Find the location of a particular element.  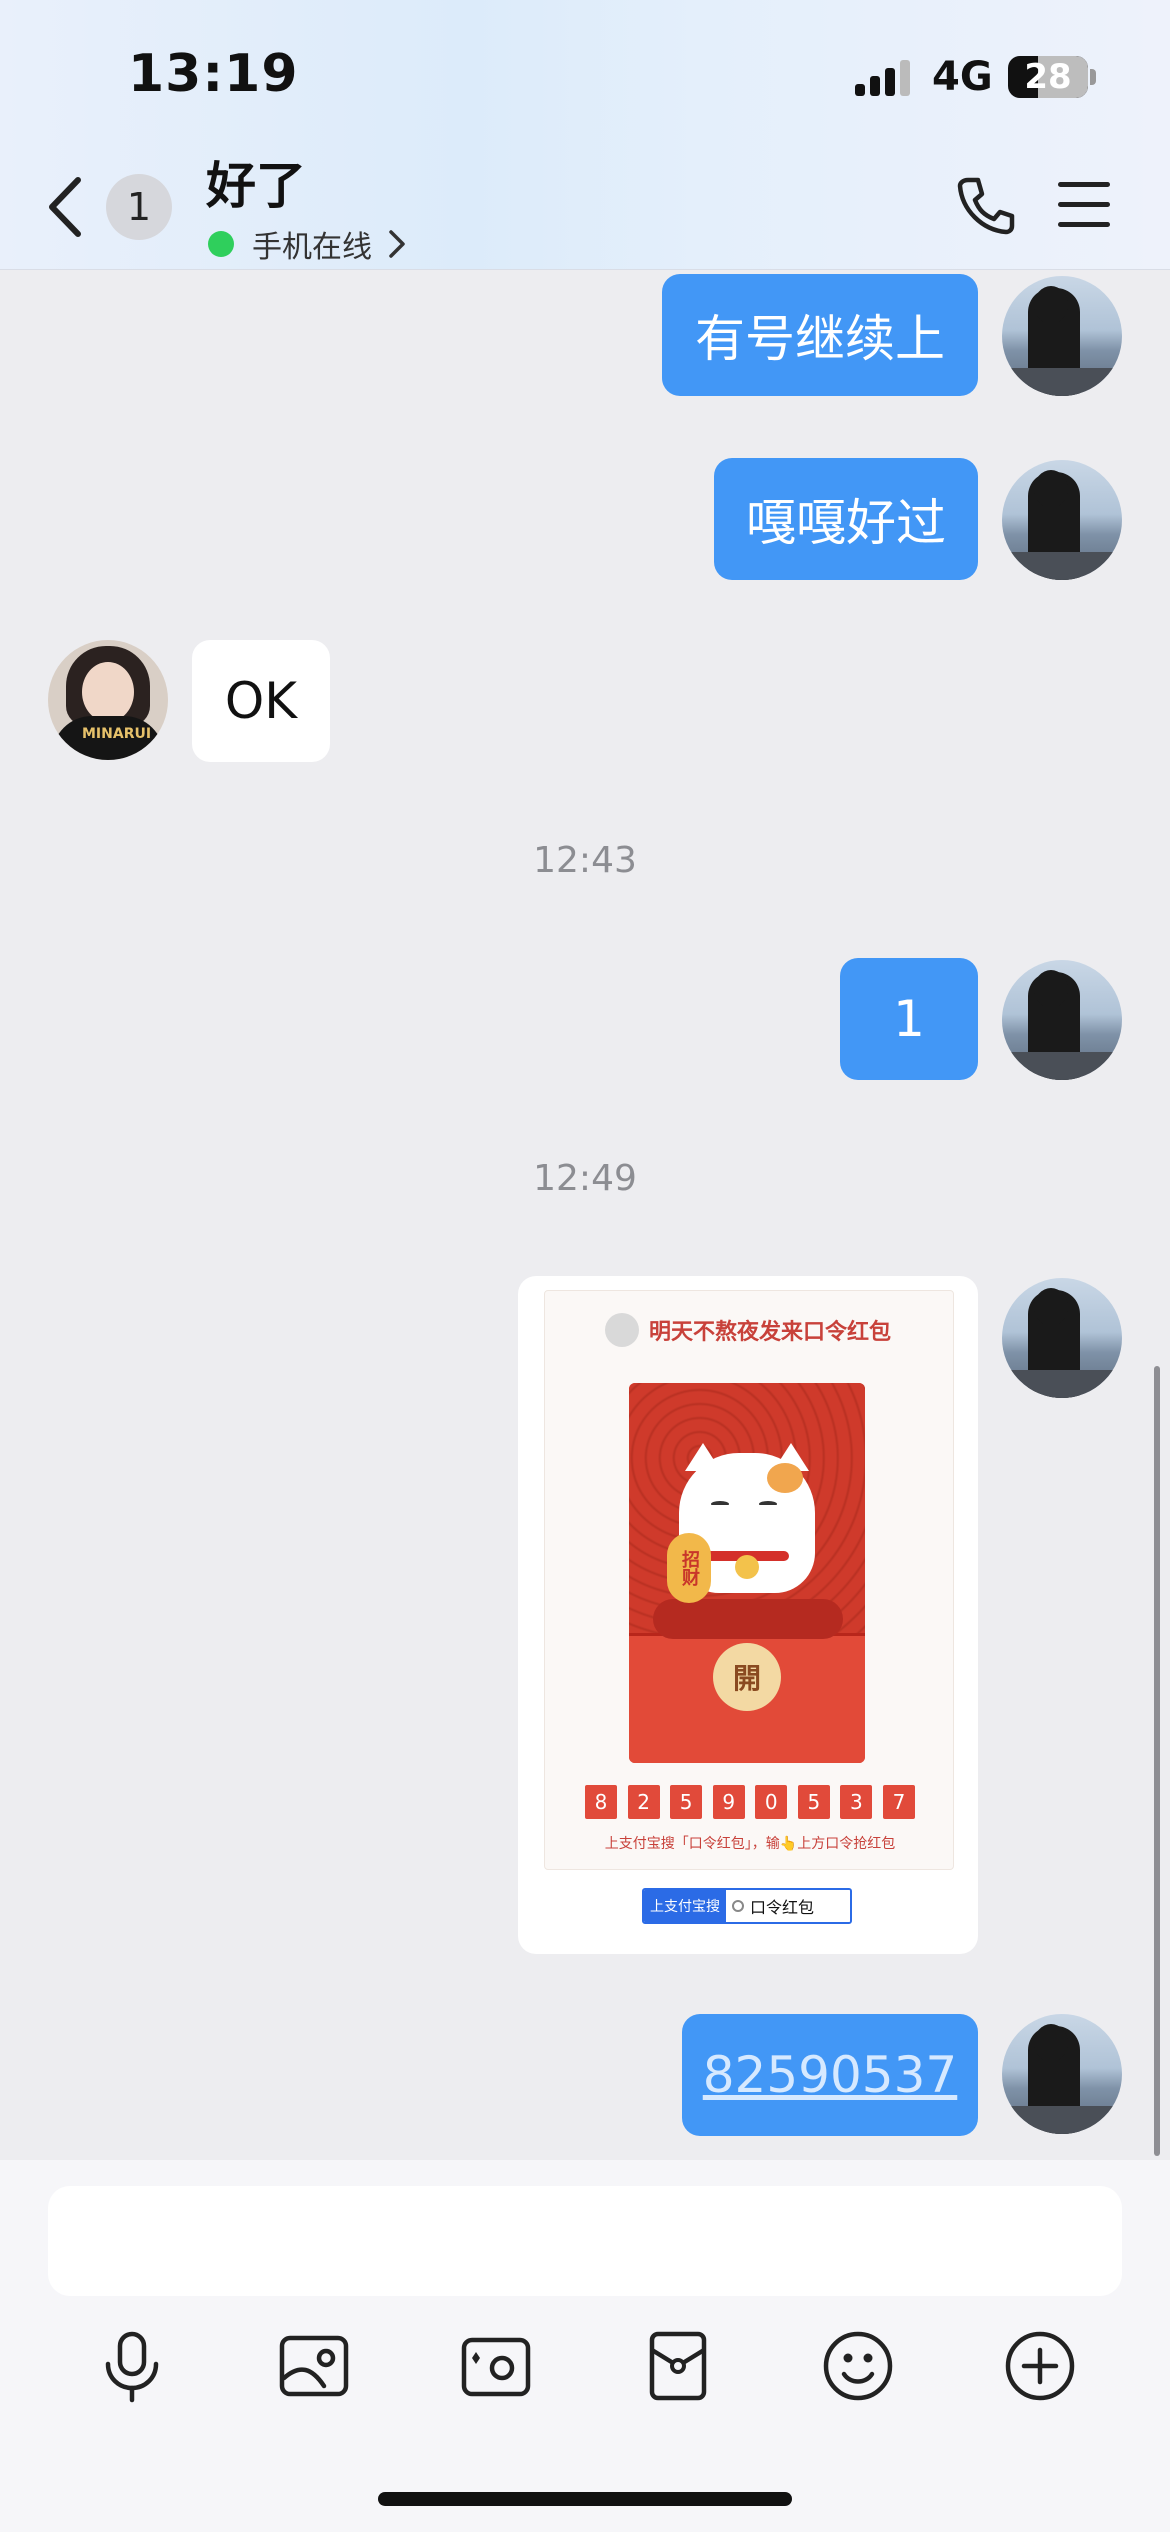

red-packet-icon is located at coordinates (678, 2366).